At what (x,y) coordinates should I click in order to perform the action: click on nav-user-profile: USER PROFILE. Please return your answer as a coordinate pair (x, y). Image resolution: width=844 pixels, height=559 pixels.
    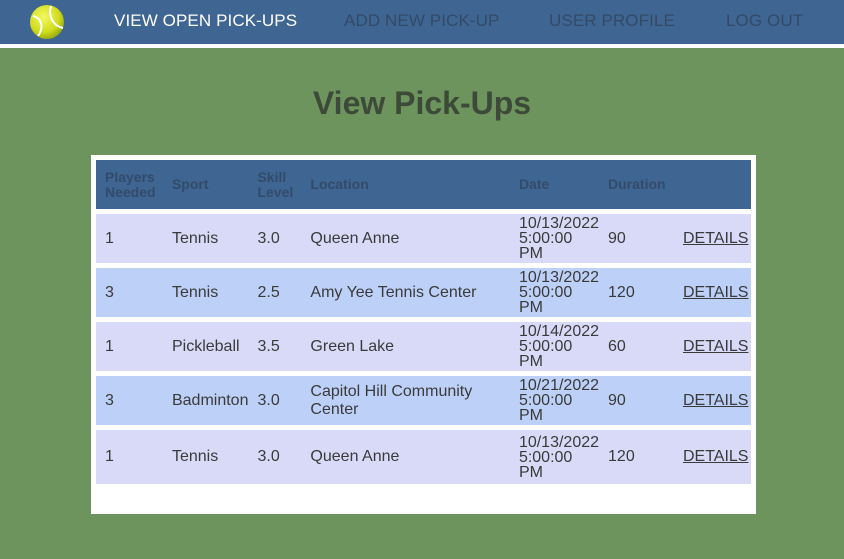
    Looking at the image, I should click on (612, 21).